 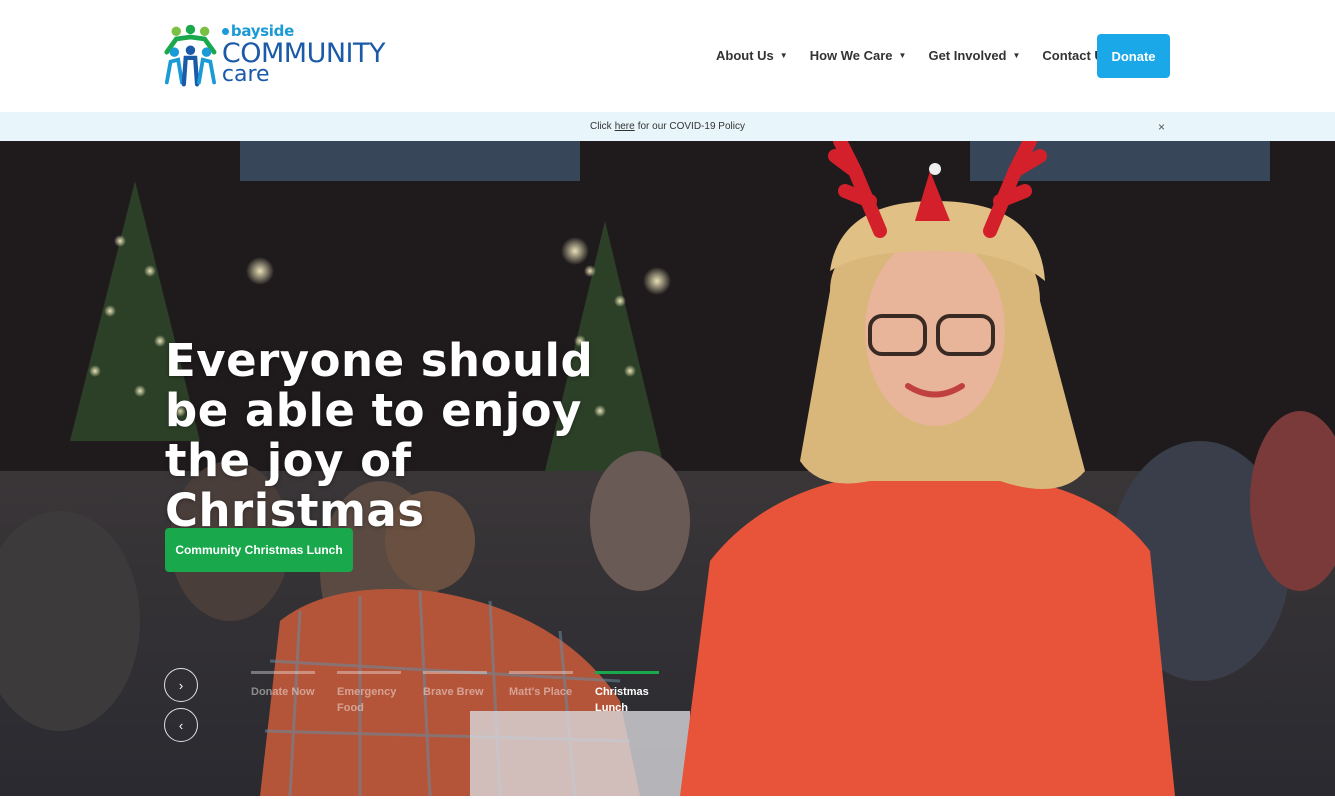 What do you see at coordinates (622, 700) in the screenshot?
I see `slide-tab-label: Christmas Lunch` at bounding box center [622, 700].